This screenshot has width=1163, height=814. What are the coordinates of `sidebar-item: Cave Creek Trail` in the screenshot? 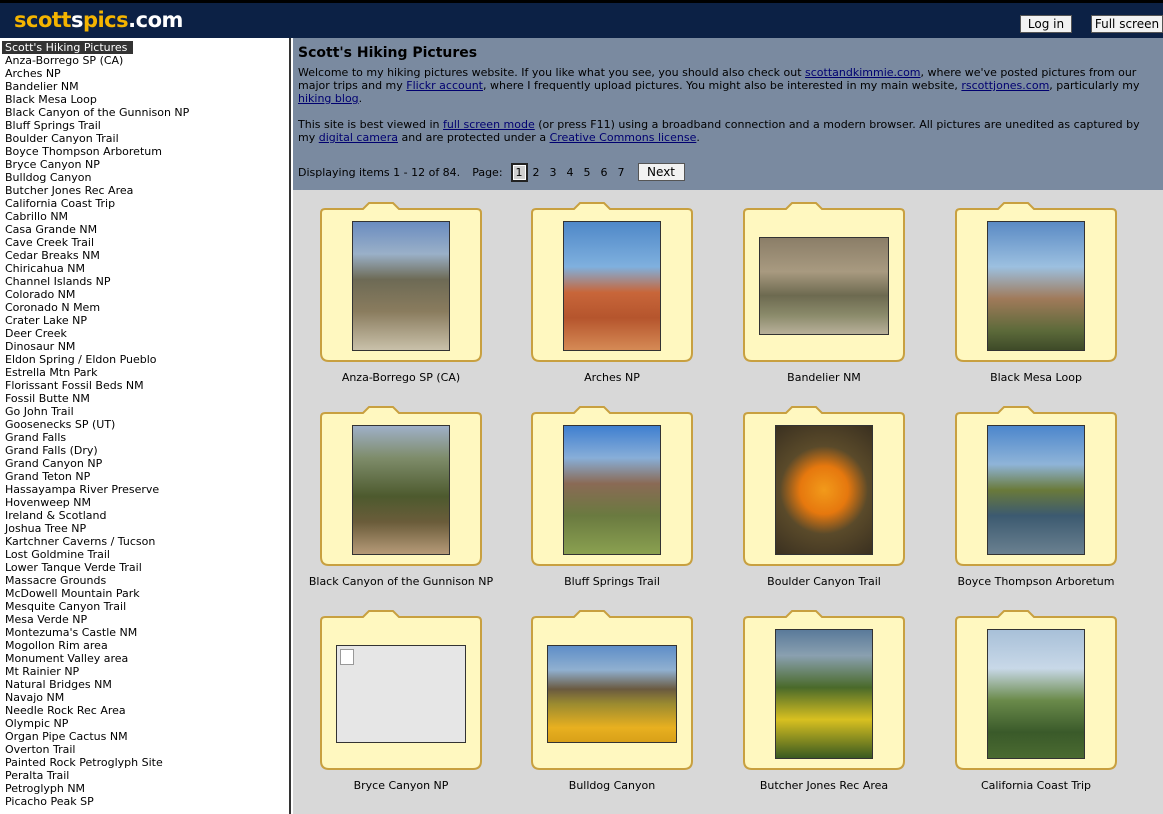 It's located at (144, 242).